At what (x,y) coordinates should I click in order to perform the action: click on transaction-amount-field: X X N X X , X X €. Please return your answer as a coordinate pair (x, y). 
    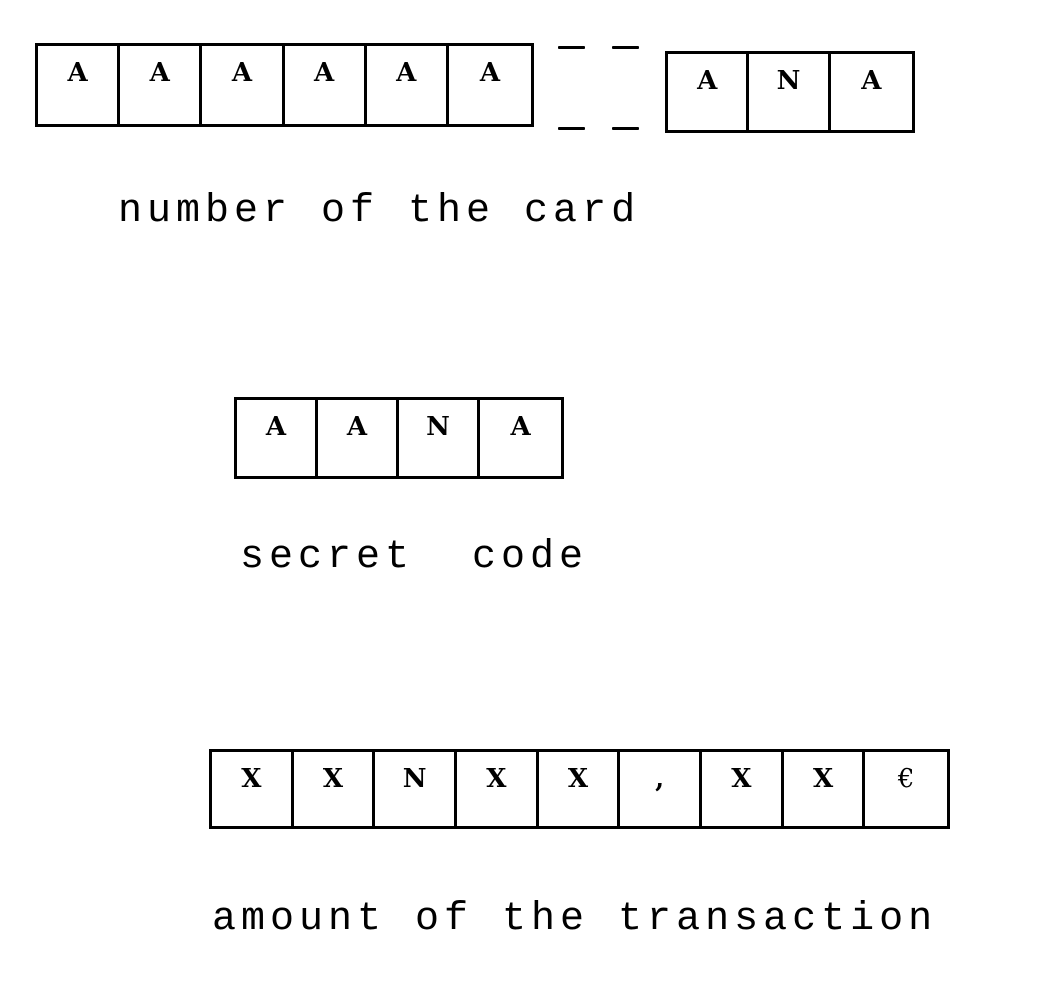
    Looking at the image, I should click on (579, 789).